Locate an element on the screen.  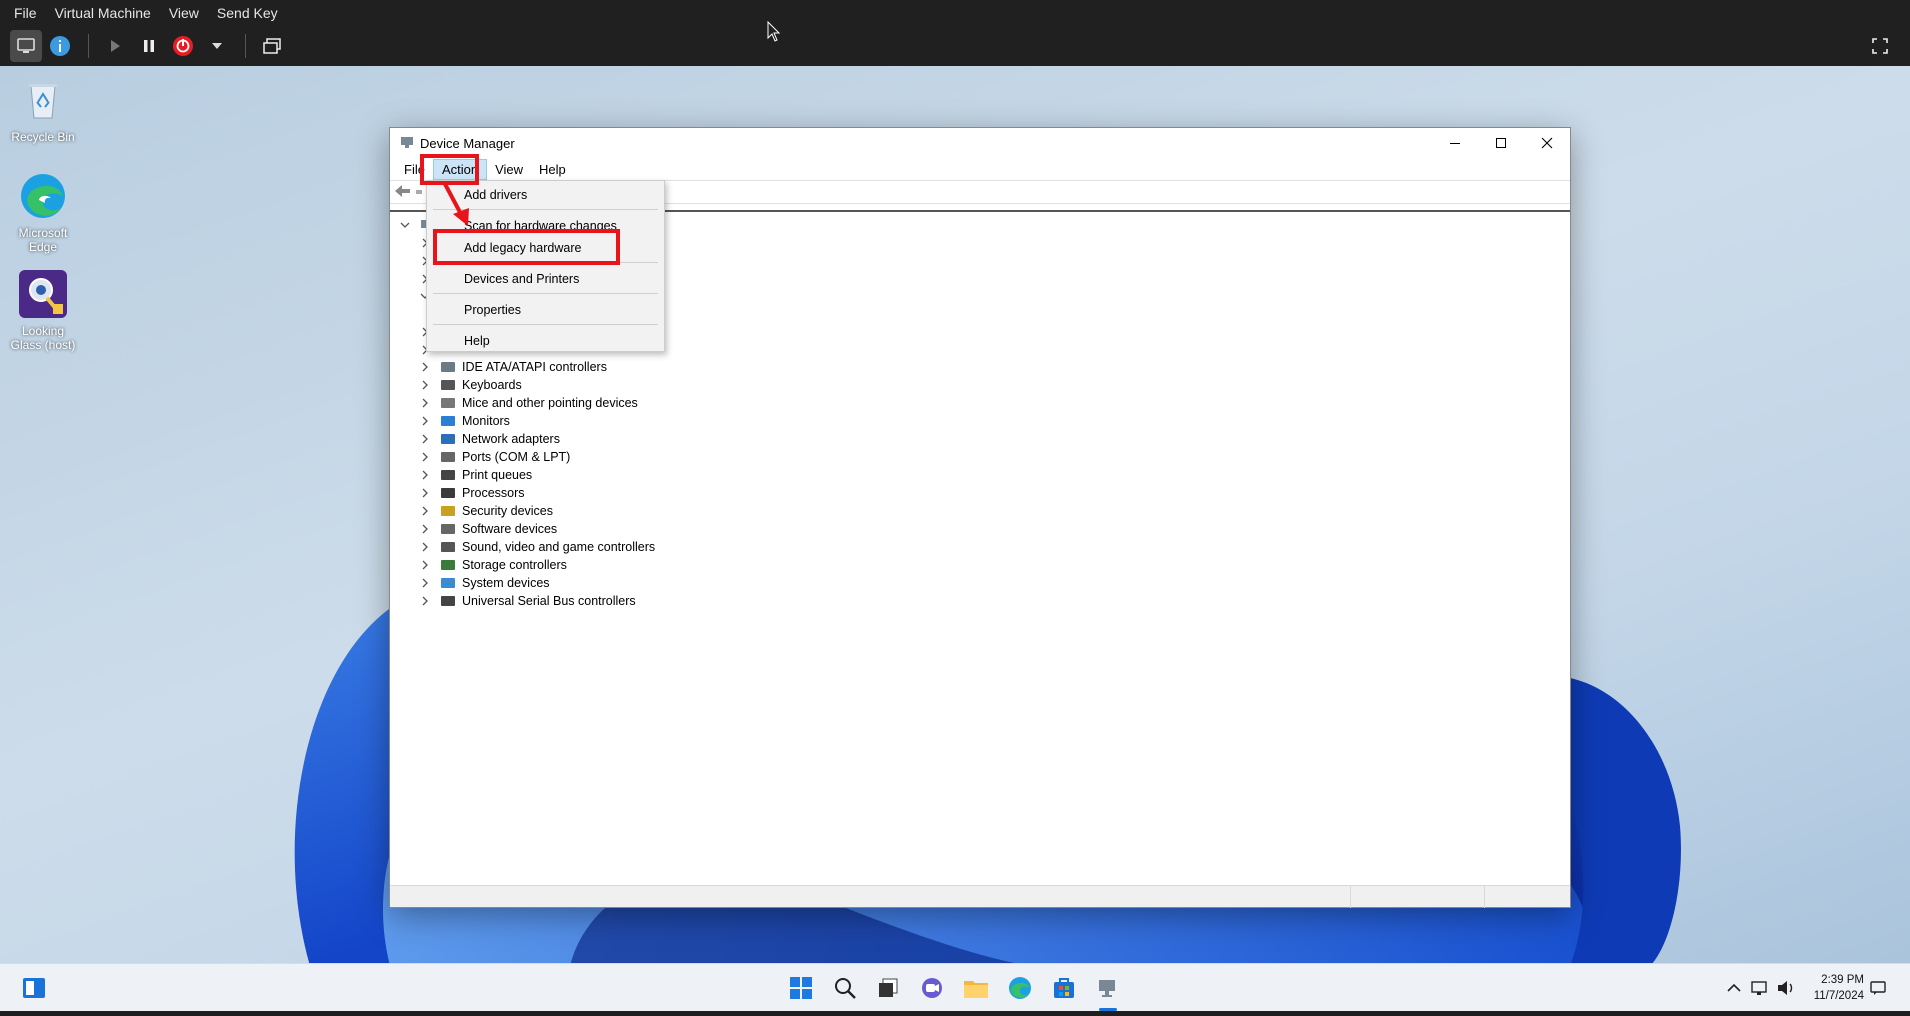
title-bar: Device Manager is located at coordinates (980, 143).